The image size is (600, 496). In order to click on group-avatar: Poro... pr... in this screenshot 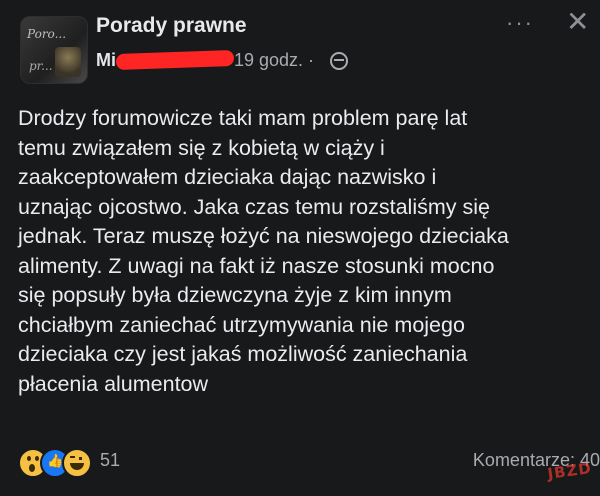, I will do `click(54, 50)`.